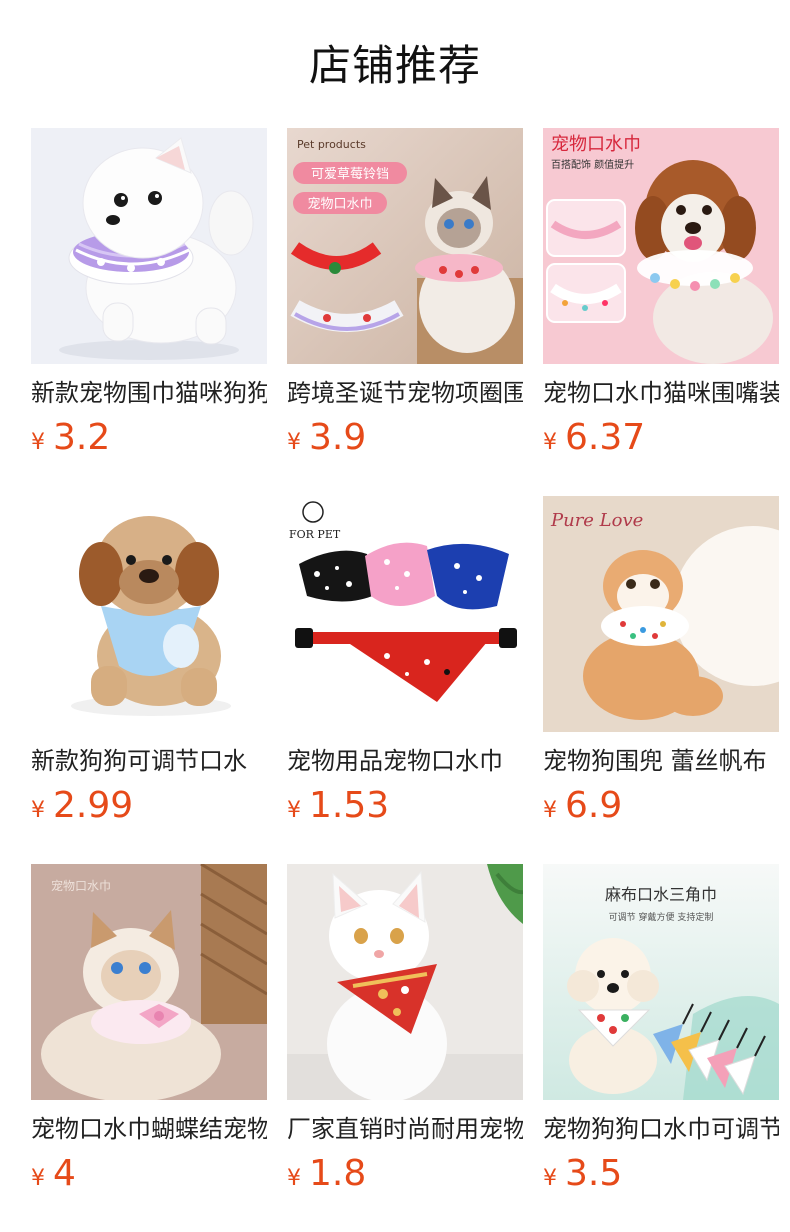 This screenshot has width=790, height=1232. Describe the element at coordinates (405, 393) in the screenshot. I see `product-name: 跨境圣诞节宠物项圈围巾` at that location.